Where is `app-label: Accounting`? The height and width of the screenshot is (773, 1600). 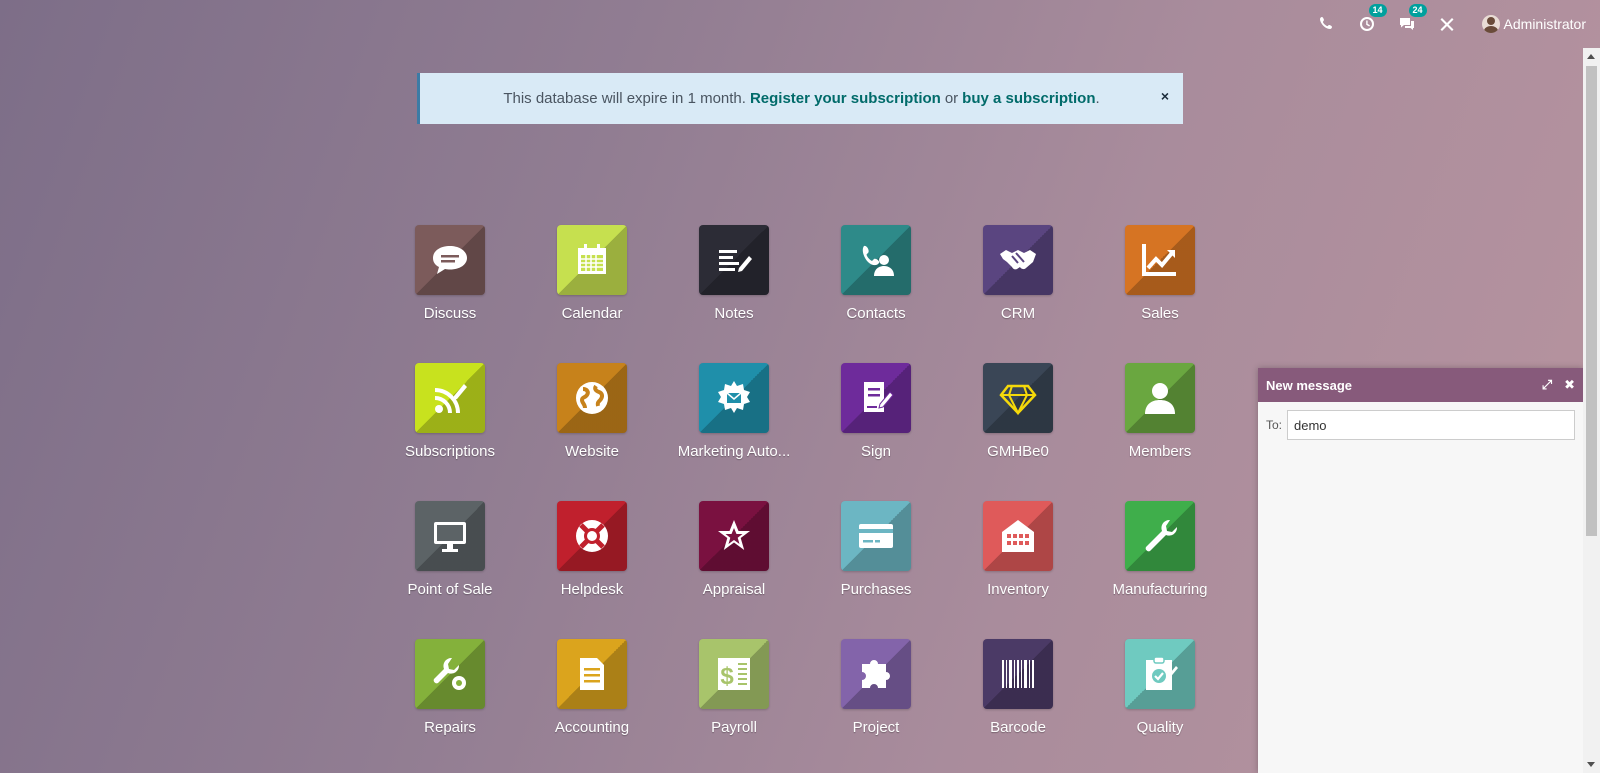 app-label: Accounting is located at coordinates (592, 727).